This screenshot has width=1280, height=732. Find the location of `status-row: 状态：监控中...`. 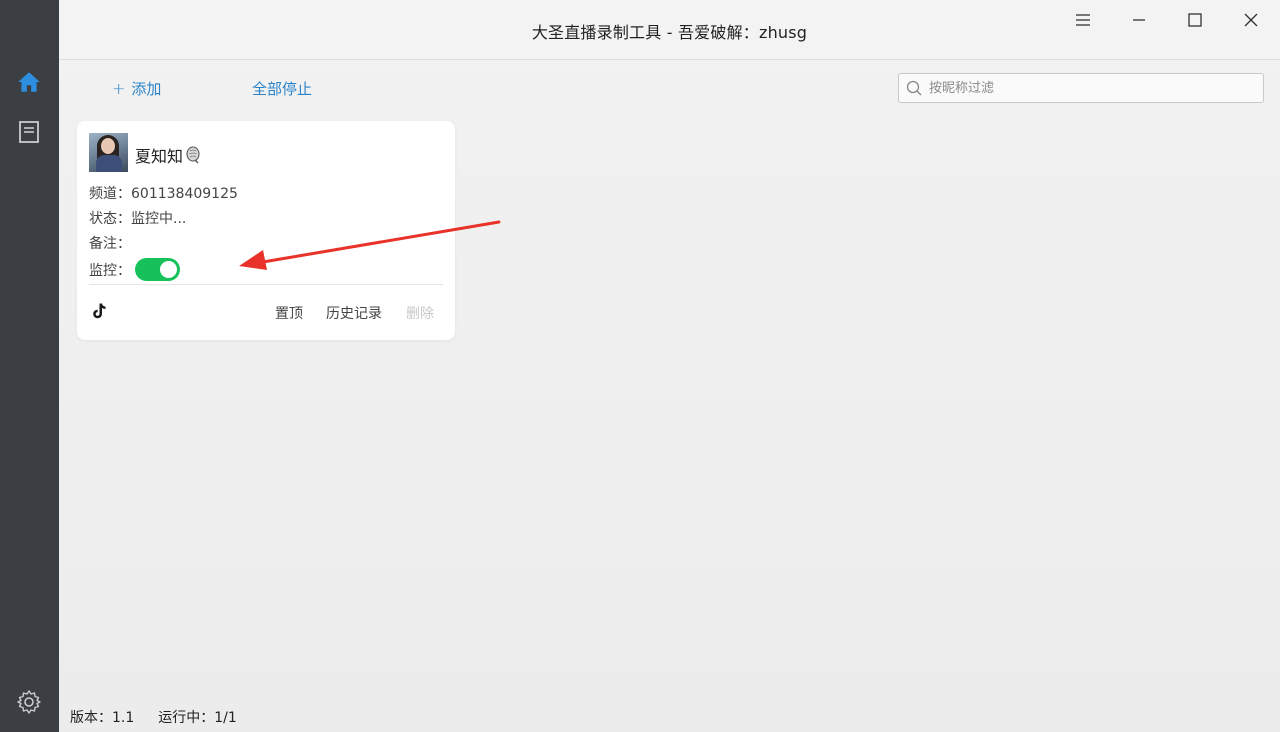

status-row: 状态：监控中... is located at coordinates (137, 218).